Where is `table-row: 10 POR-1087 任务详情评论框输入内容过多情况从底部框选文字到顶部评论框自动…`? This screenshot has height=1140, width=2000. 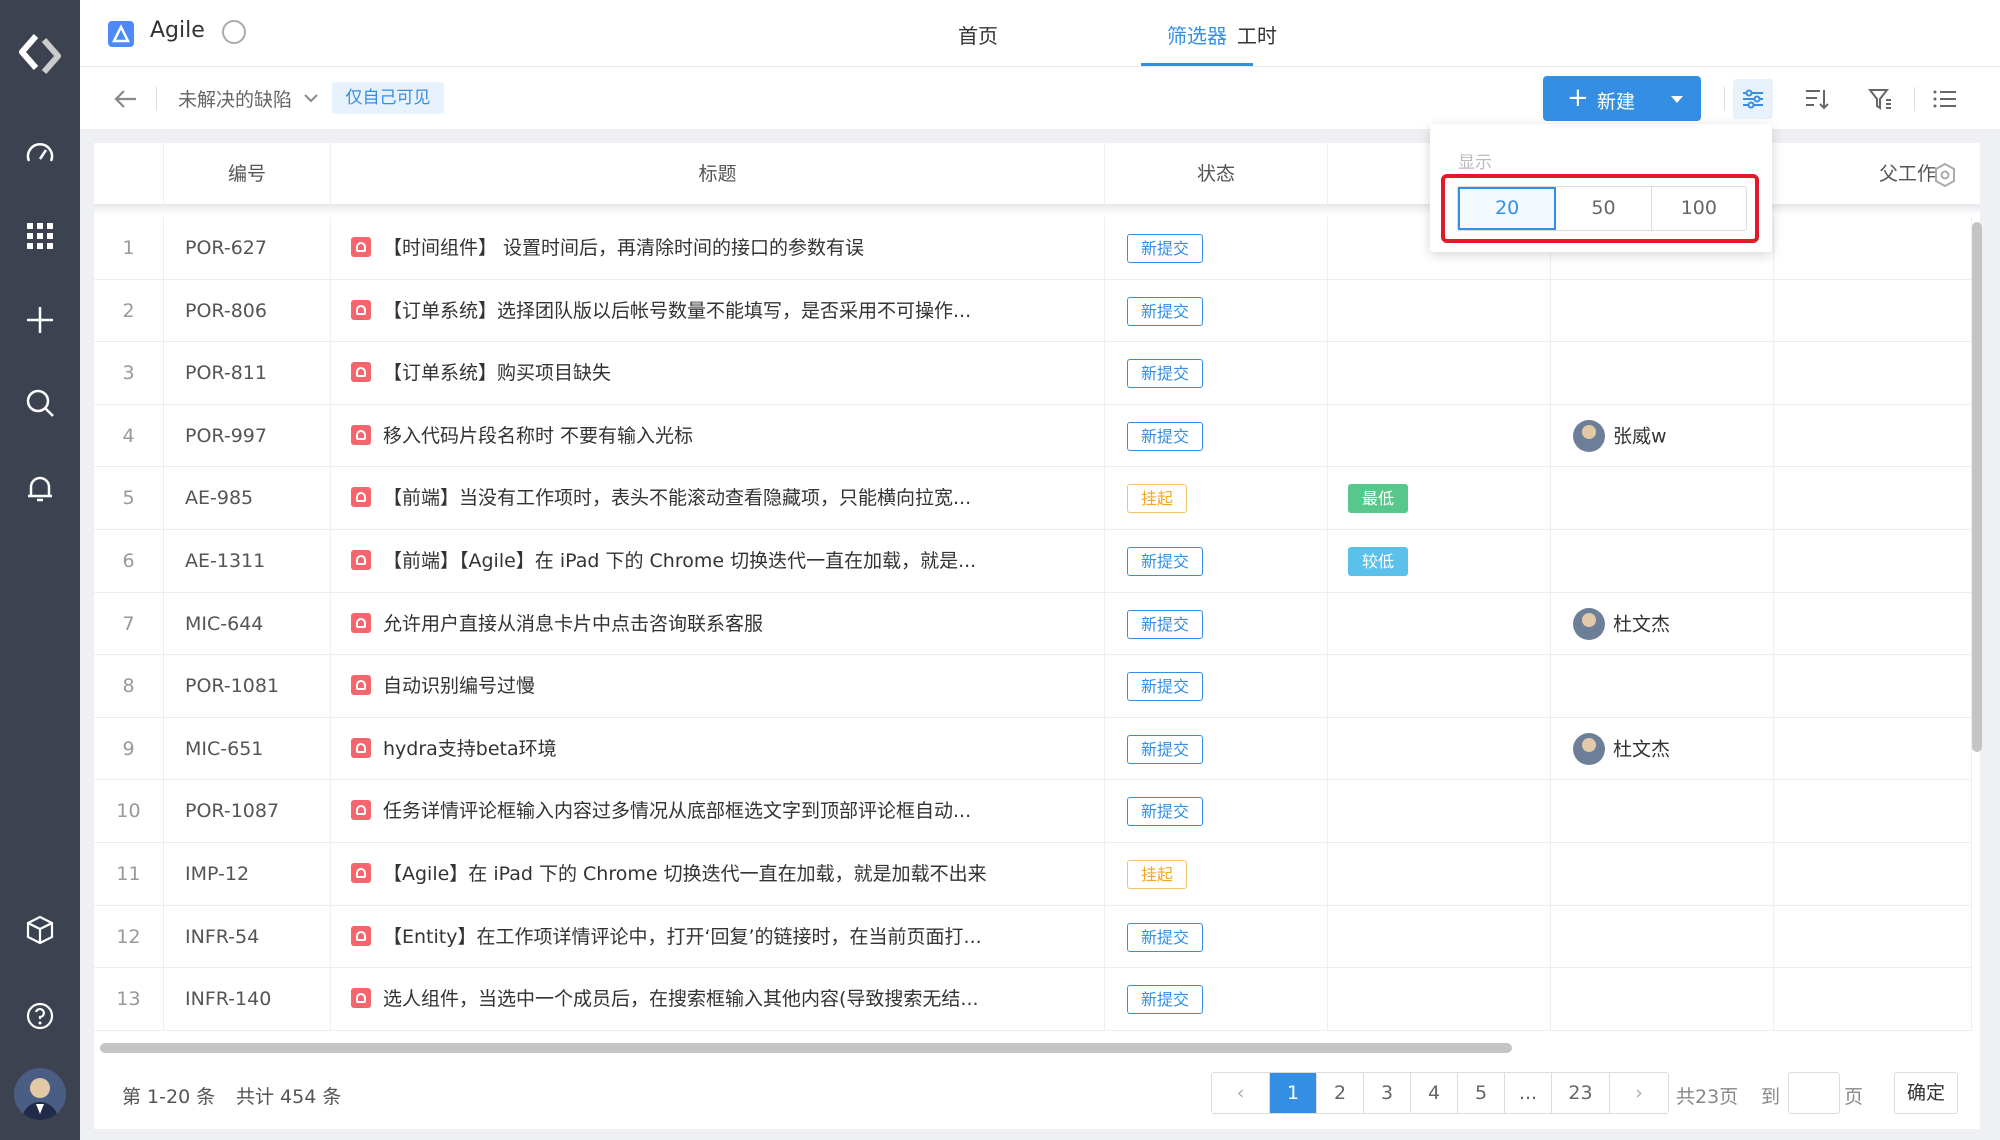
table-row: 10 POR-1087 任务详情评论框输入内容过多情况从底部框选文字到顶部评论框自动… is located at coordinates (1033, 811).